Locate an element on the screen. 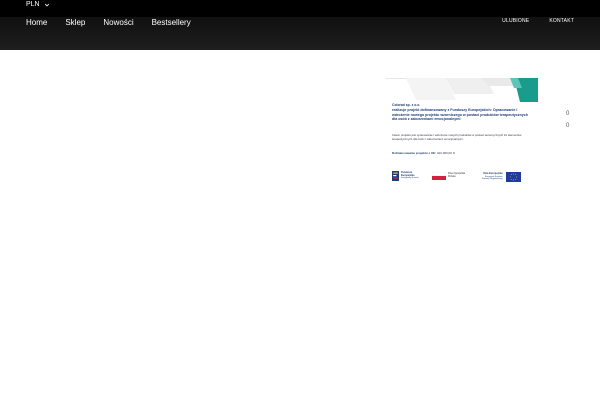  favorites-link: ULUBIONE is located at coordinates (515, 21).